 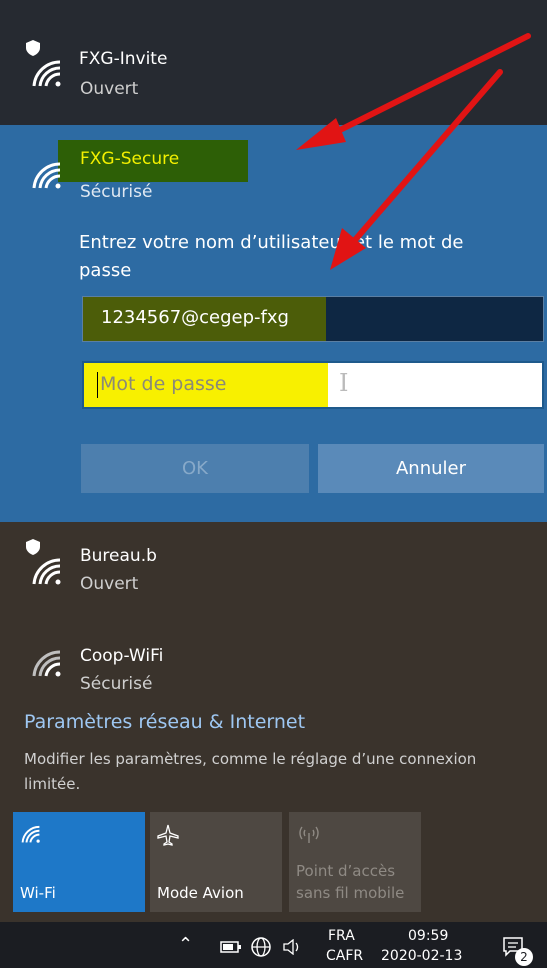 What do you see at coordinates (38, 893) in the screenshot?
I see `tile-label: Wi-Fi` at bounding box center [38, 893].